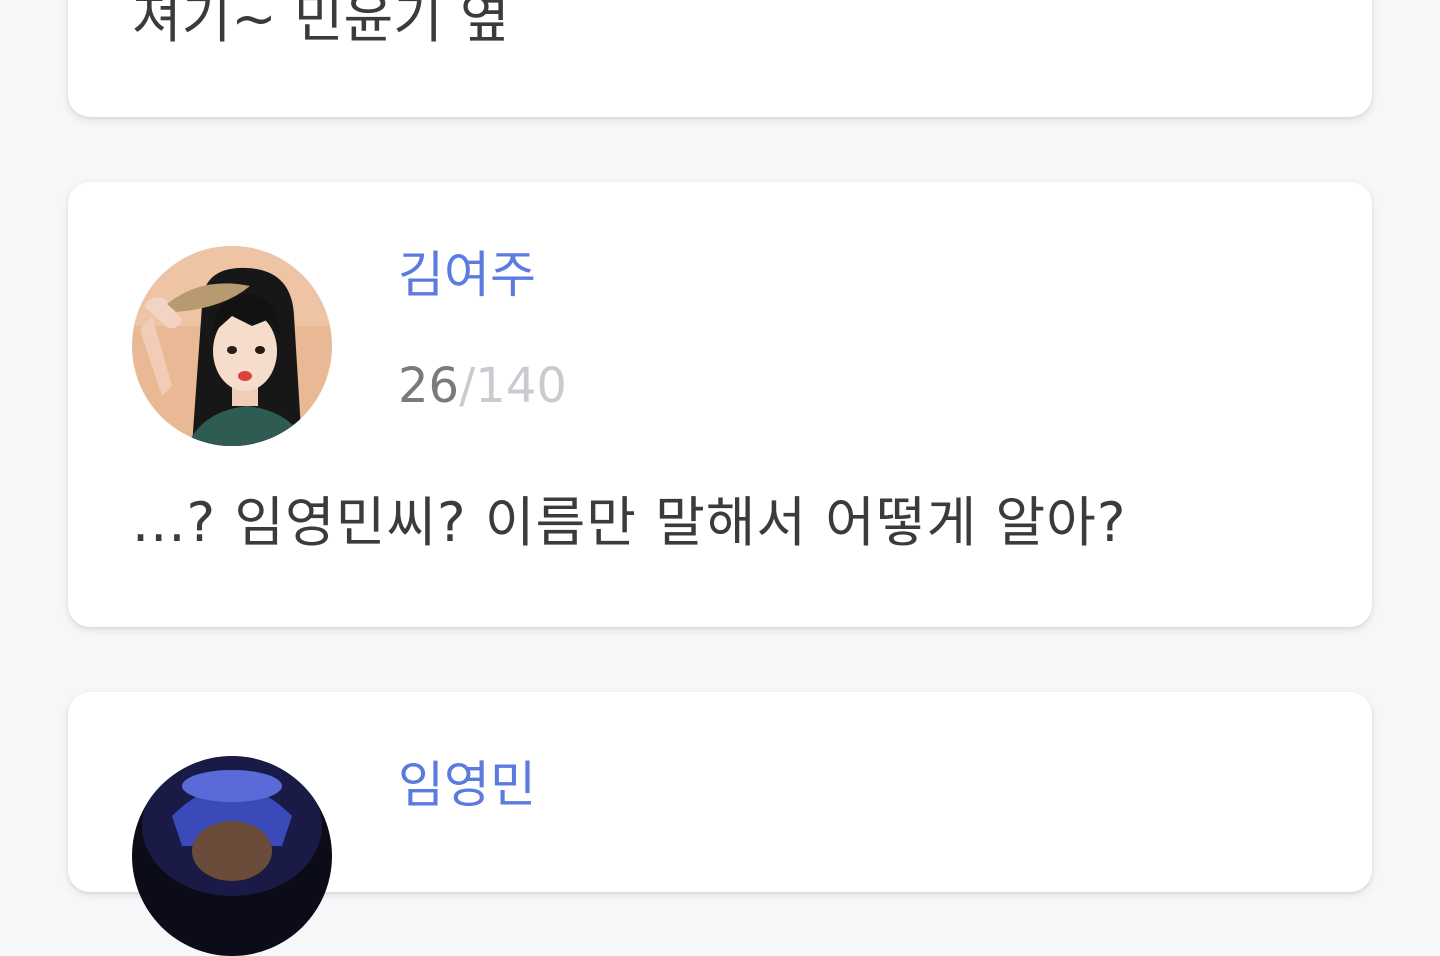  I want to click on author-name: 김여주, so click(467, 275).